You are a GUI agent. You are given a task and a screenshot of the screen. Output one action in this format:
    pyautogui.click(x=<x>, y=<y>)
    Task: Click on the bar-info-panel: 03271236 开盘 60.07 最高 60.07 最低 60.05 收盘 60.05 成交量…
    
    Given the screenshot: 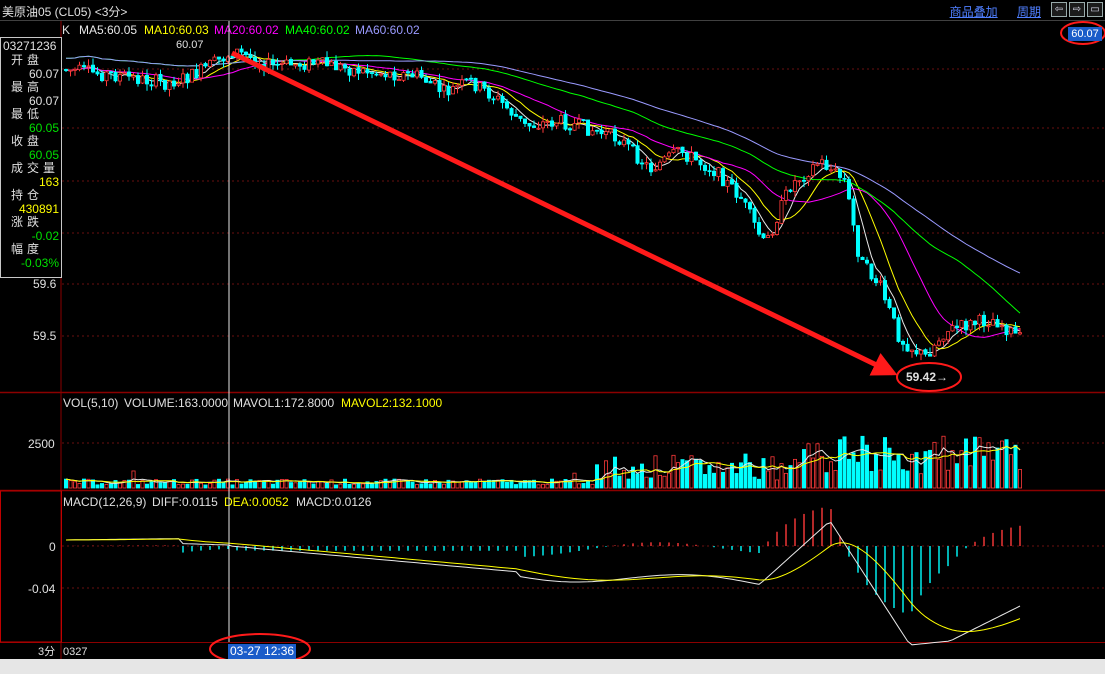 What is the action you would take?
    pyautogui.click(x=31, y=157)
    